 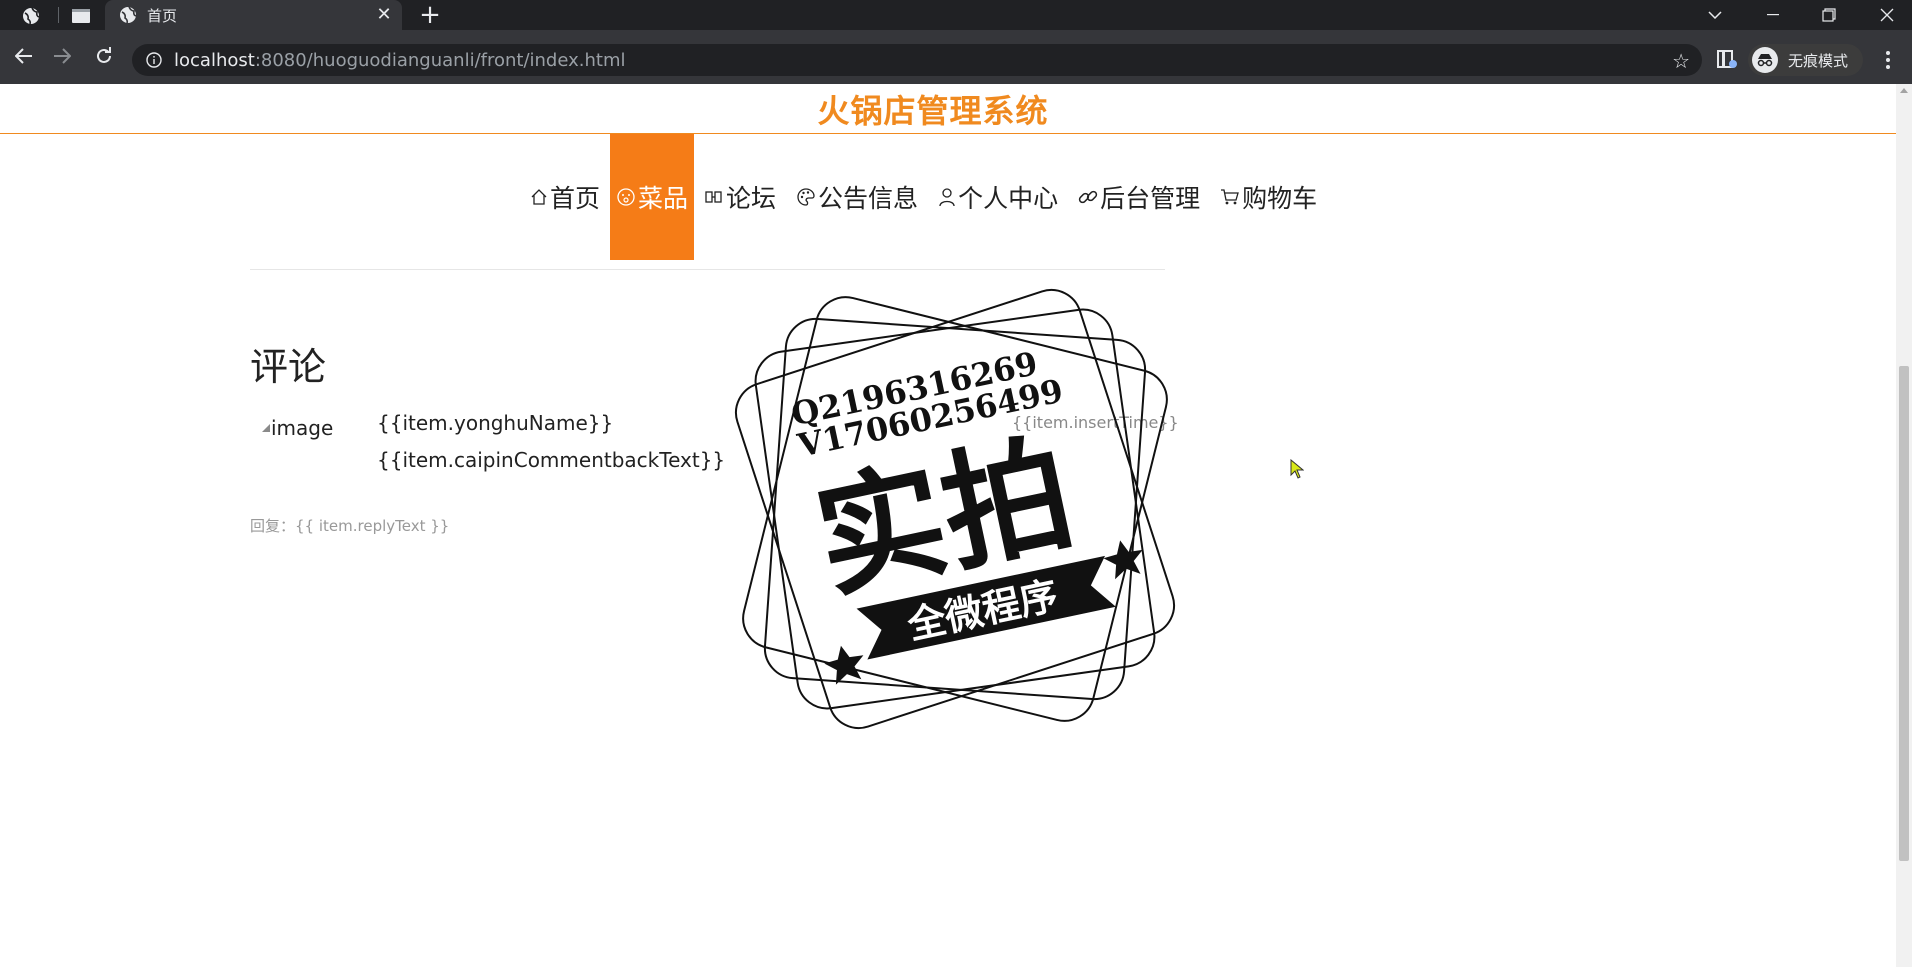 What do you see at coordinates (1008, 198) in the screenshot?
I see `nav-item-label: 个人中心` at bounding box center [1008, 198].